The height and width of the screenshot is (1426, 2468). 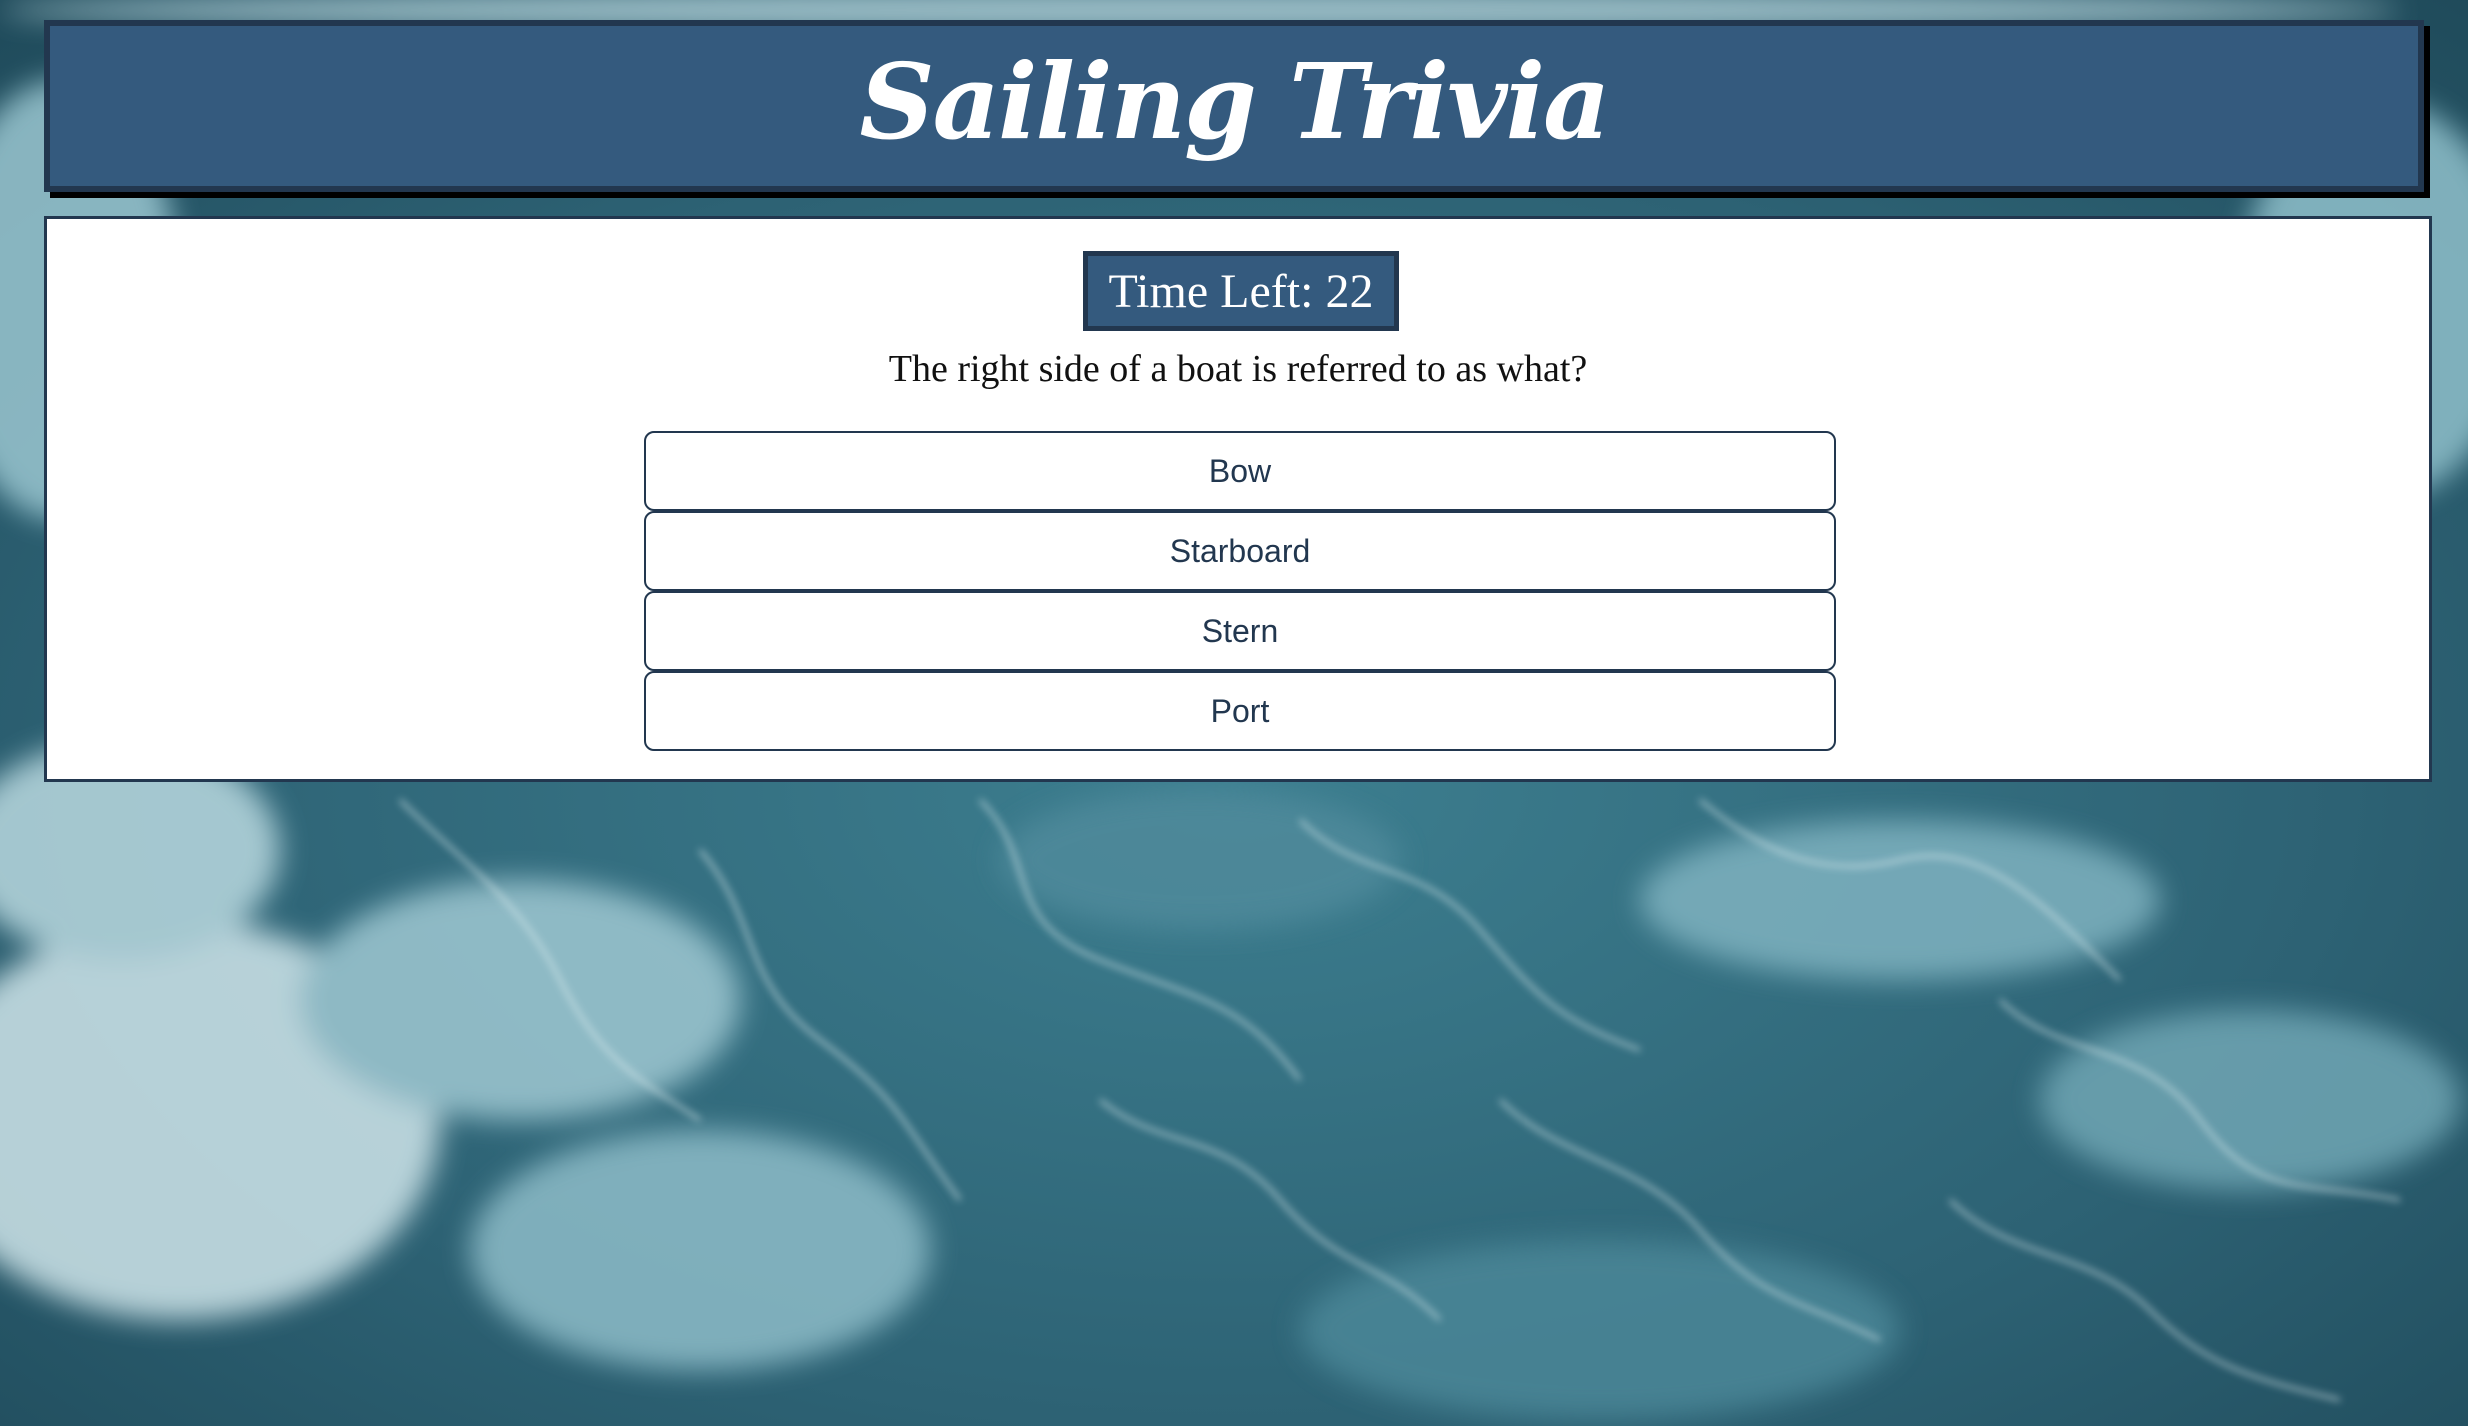 What do you see at coordinates (1234, 101) in the screenshot?
I see `page-title: Sailing Trivia` at bounding box center [1234, 101].